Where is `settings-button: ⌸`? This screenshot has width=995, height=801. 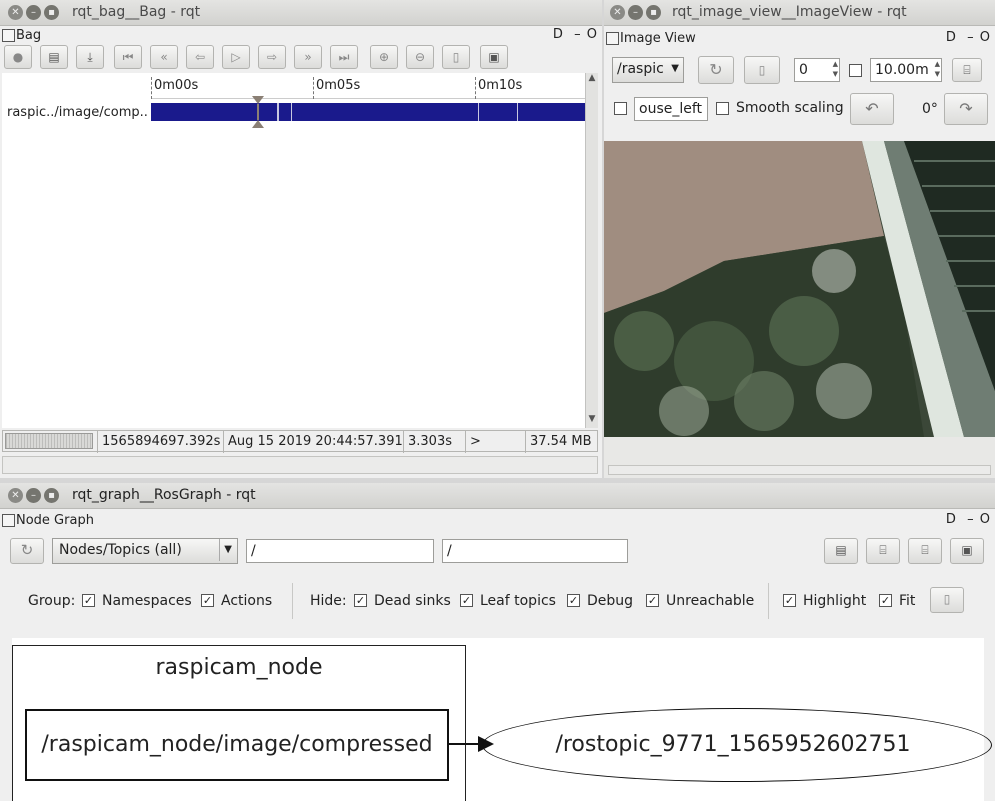 settings-button: ⌸ is located at coordinates (967, 70).